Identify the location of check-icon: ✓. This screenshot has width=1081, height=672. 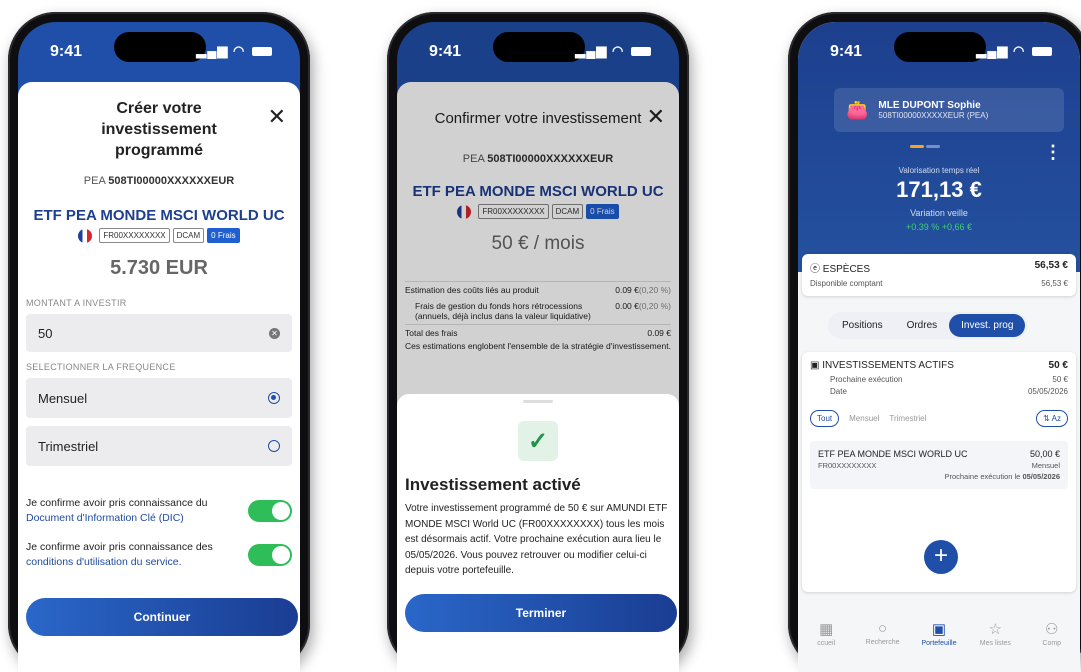
(538, 441).